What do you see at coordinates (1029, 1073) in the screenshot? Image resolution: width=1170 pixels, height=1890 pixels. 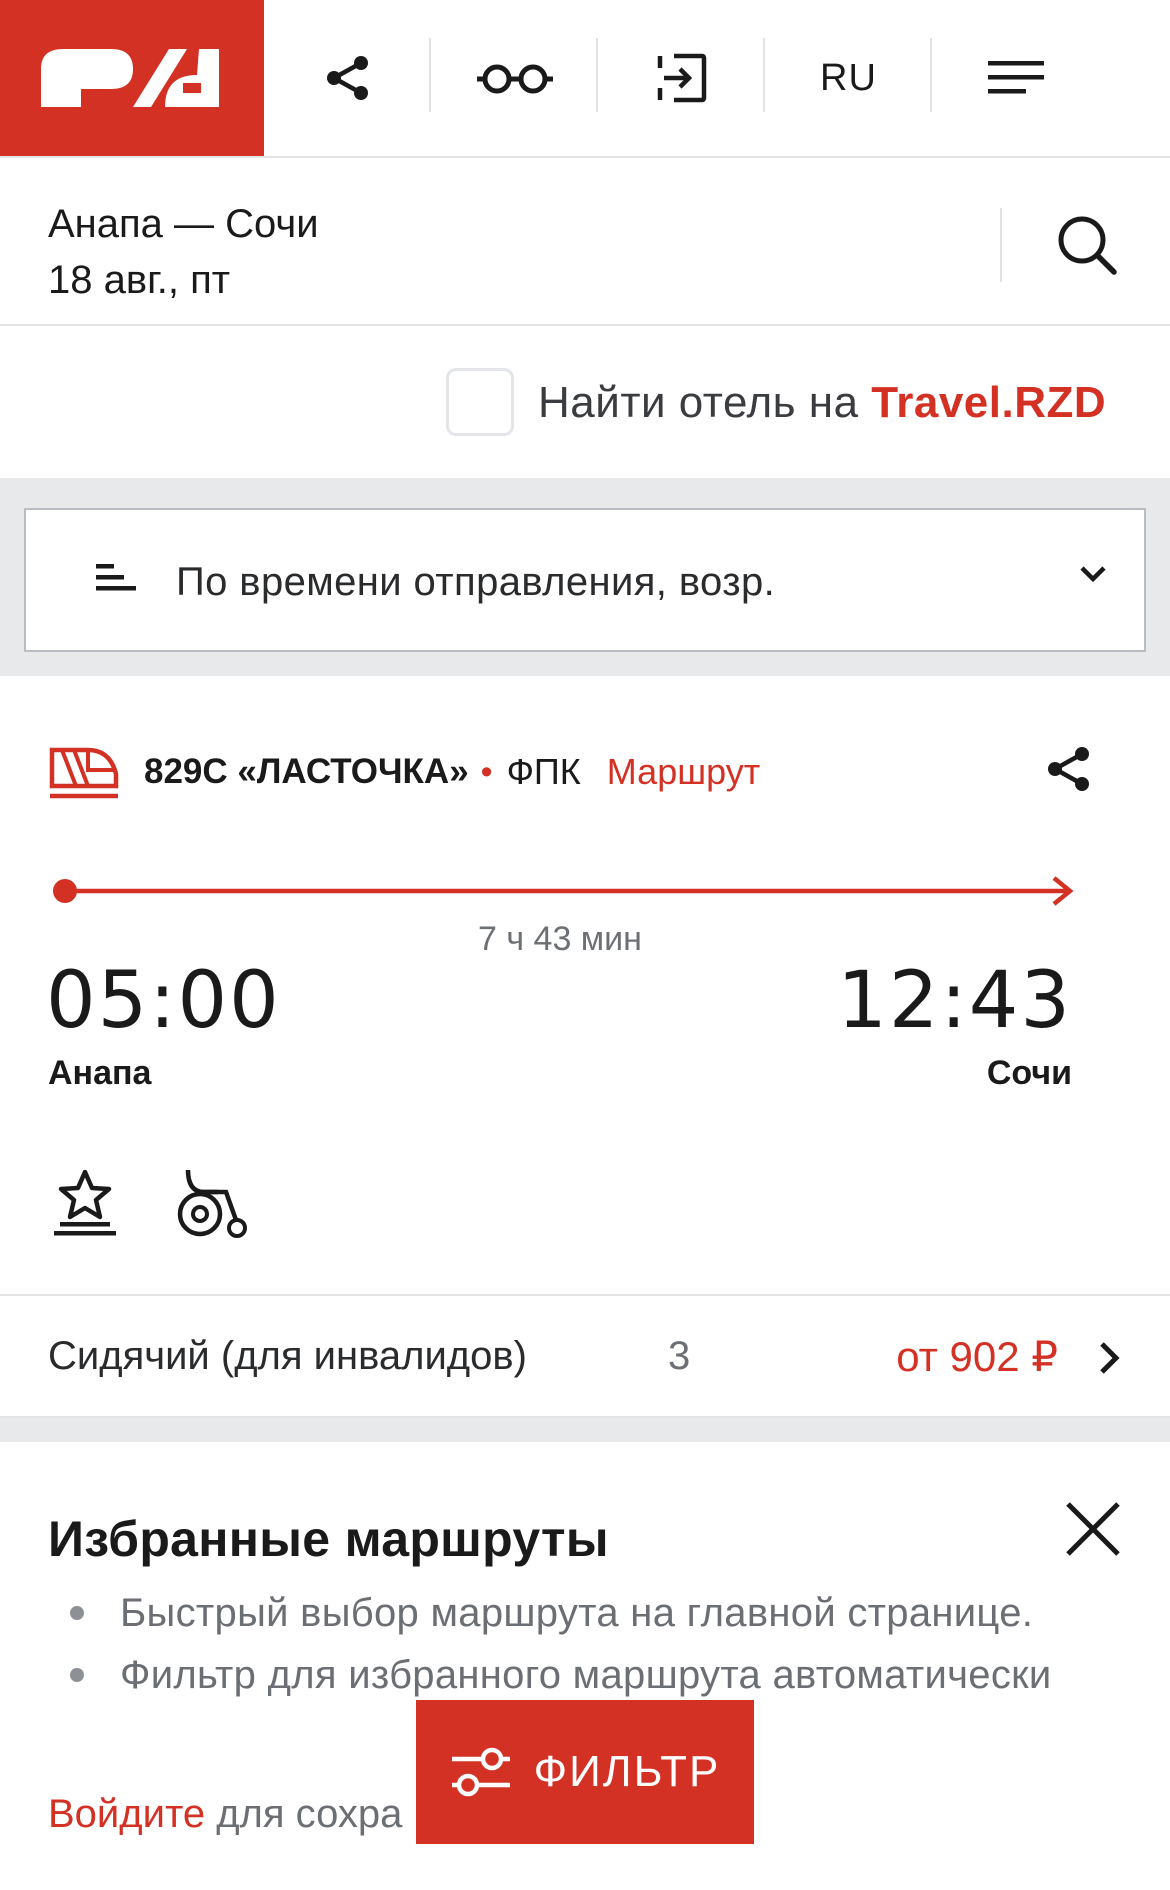 I see `arrival-station: Сочи` at bounding box center [1029, 1073].